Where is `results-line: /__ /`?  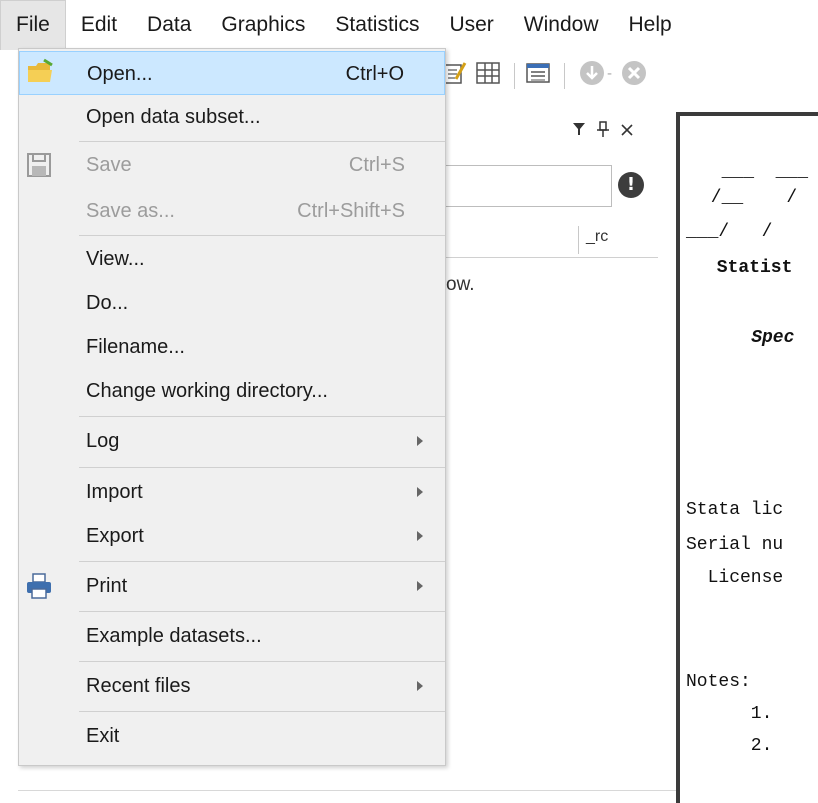
results-line: /__ / is located at coordinates (749, 198).